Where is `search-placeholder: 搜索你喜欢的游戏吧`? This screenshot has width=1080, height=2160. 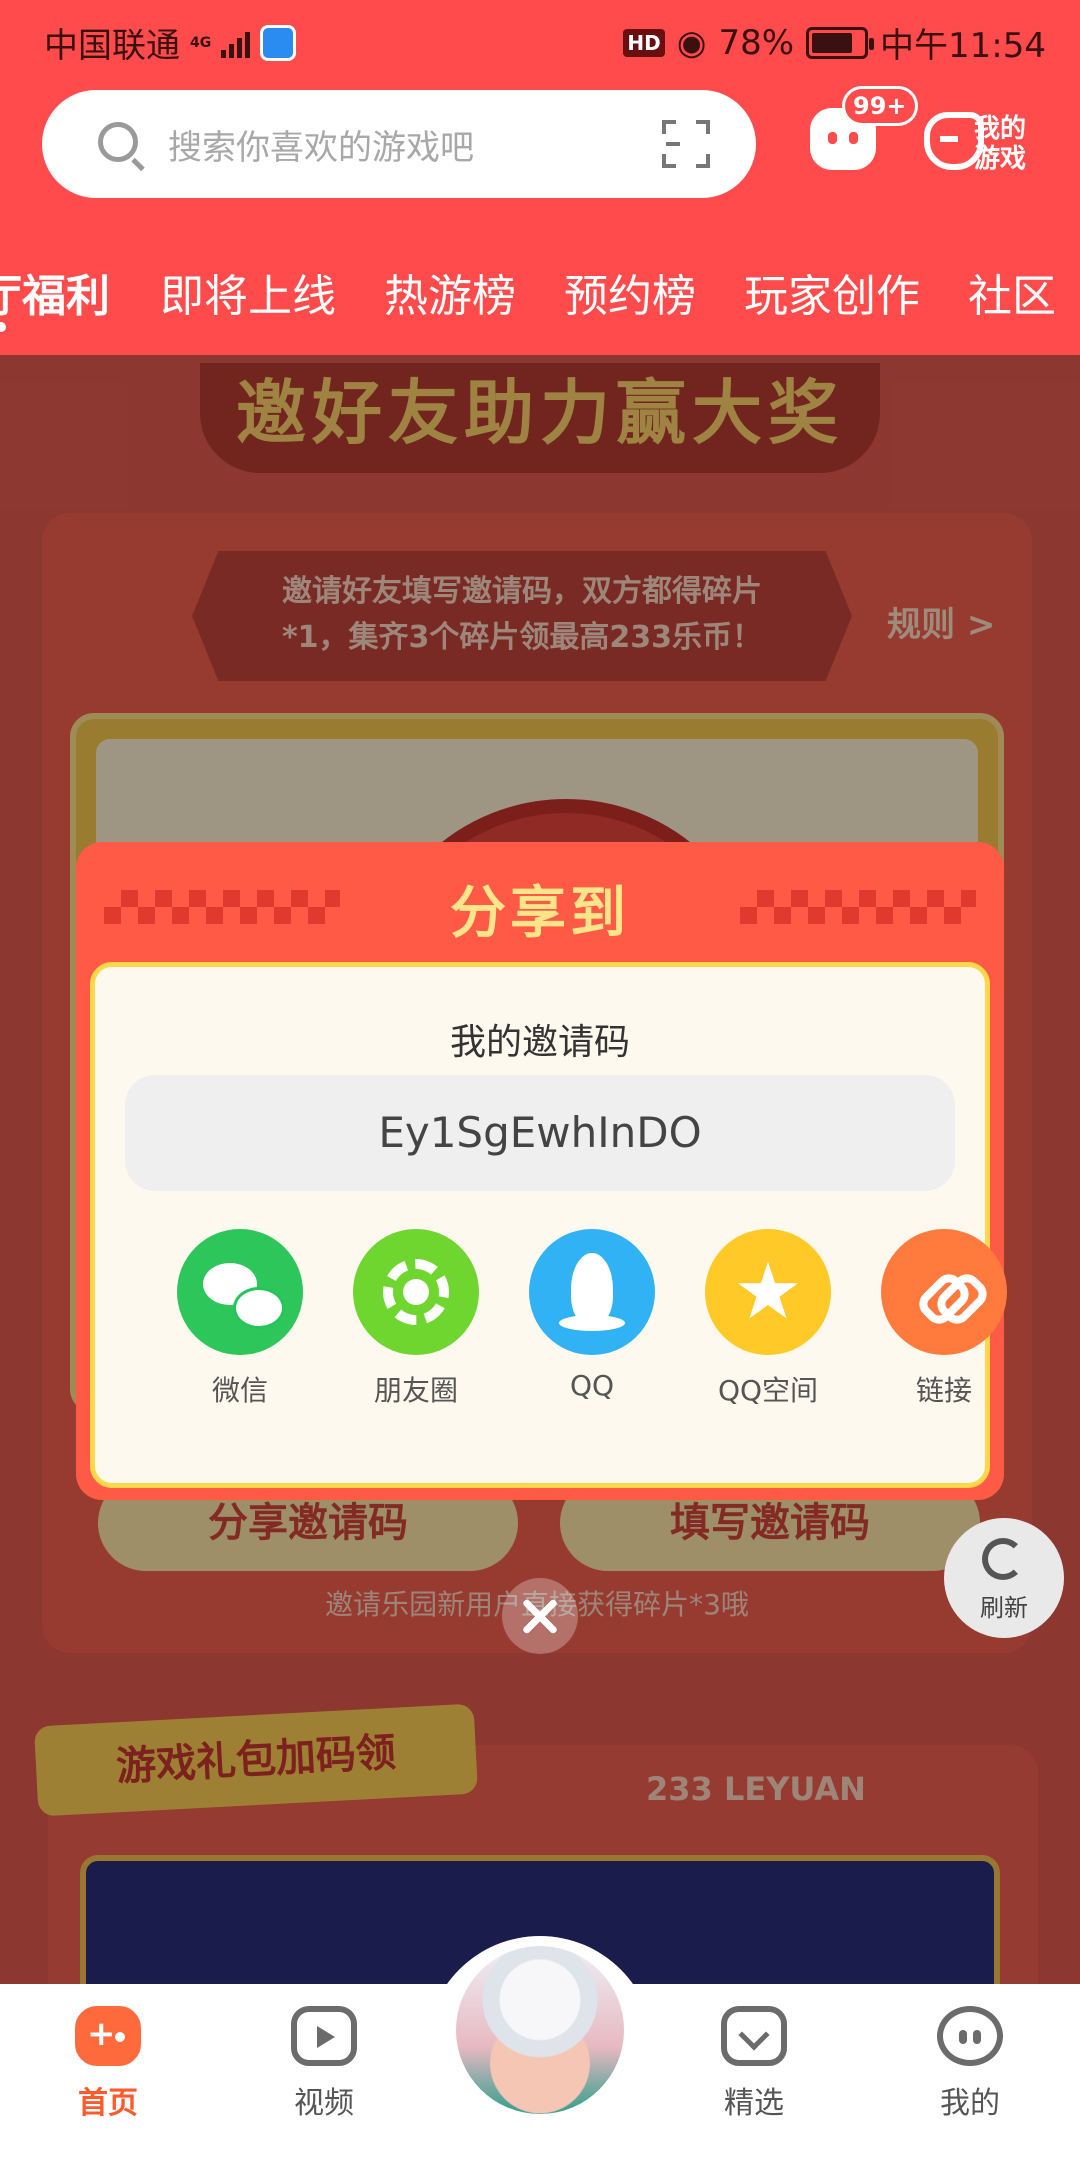
search-placeholder: 搜索你喜欢的游戏吧 is located at coordinates (321, 148).